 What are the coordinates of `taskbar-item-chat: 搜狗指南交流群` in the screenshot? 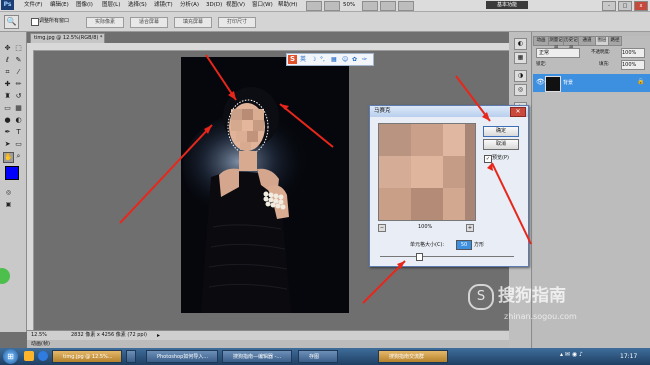 It's located at (413, 356).